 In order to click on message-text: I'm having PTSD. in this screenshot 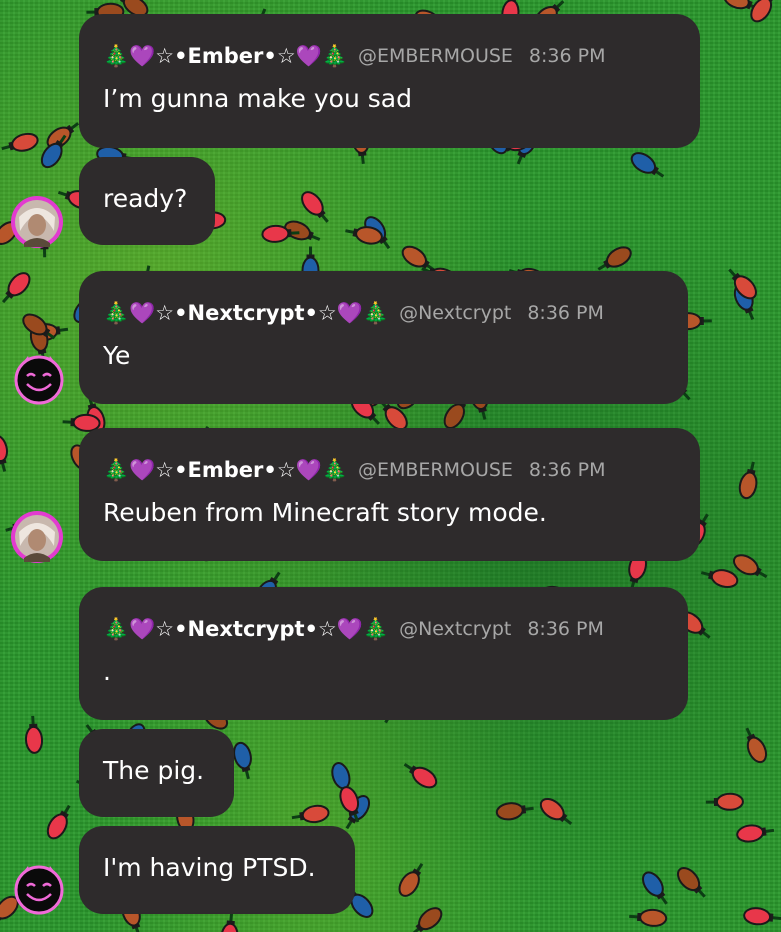, I will do `click(209, 867)`.